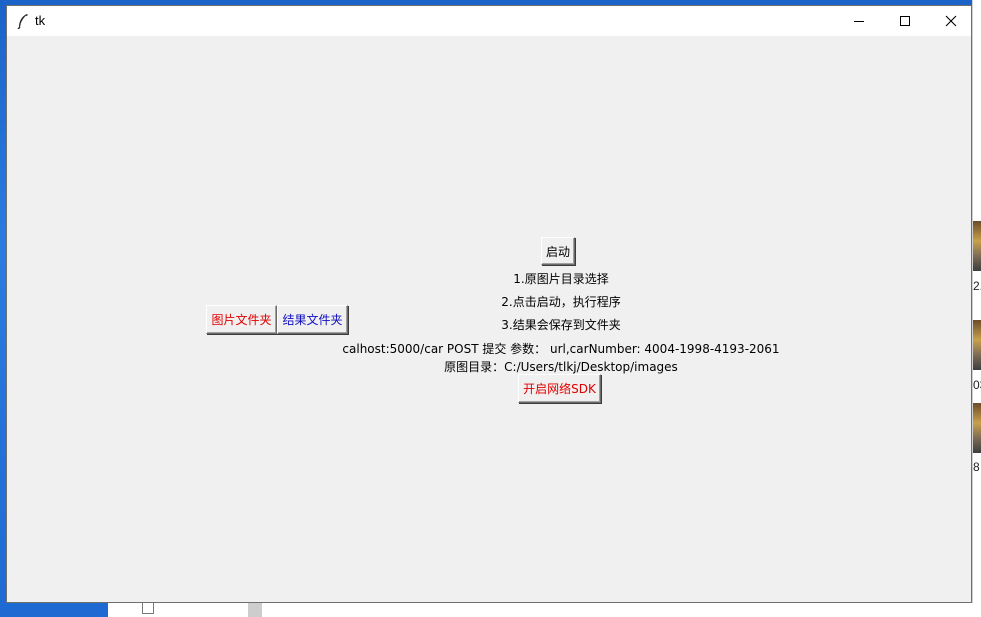 The height and width of the screenshot is (617, 981). I want to click on close-button, so click(951, 21).